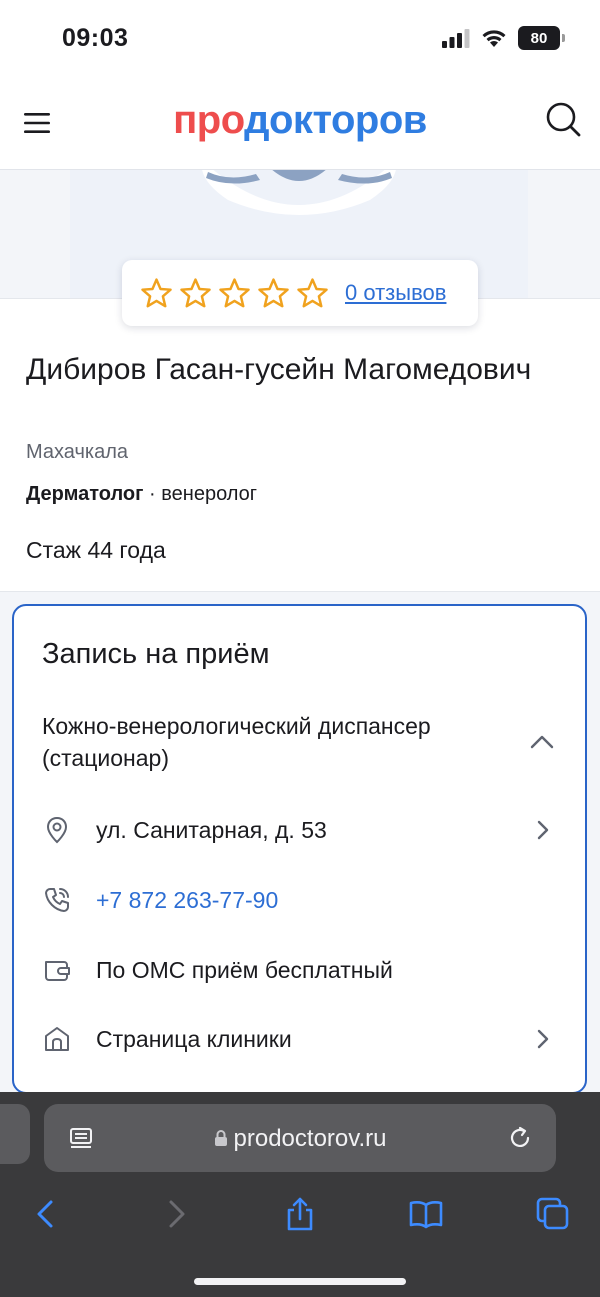 Image resolution: width=600 pixels, height=1297 pixels. Describe the element at coordinates (300, 41) in the screenshot. I see `status-bar: 09:03 80` at that location.